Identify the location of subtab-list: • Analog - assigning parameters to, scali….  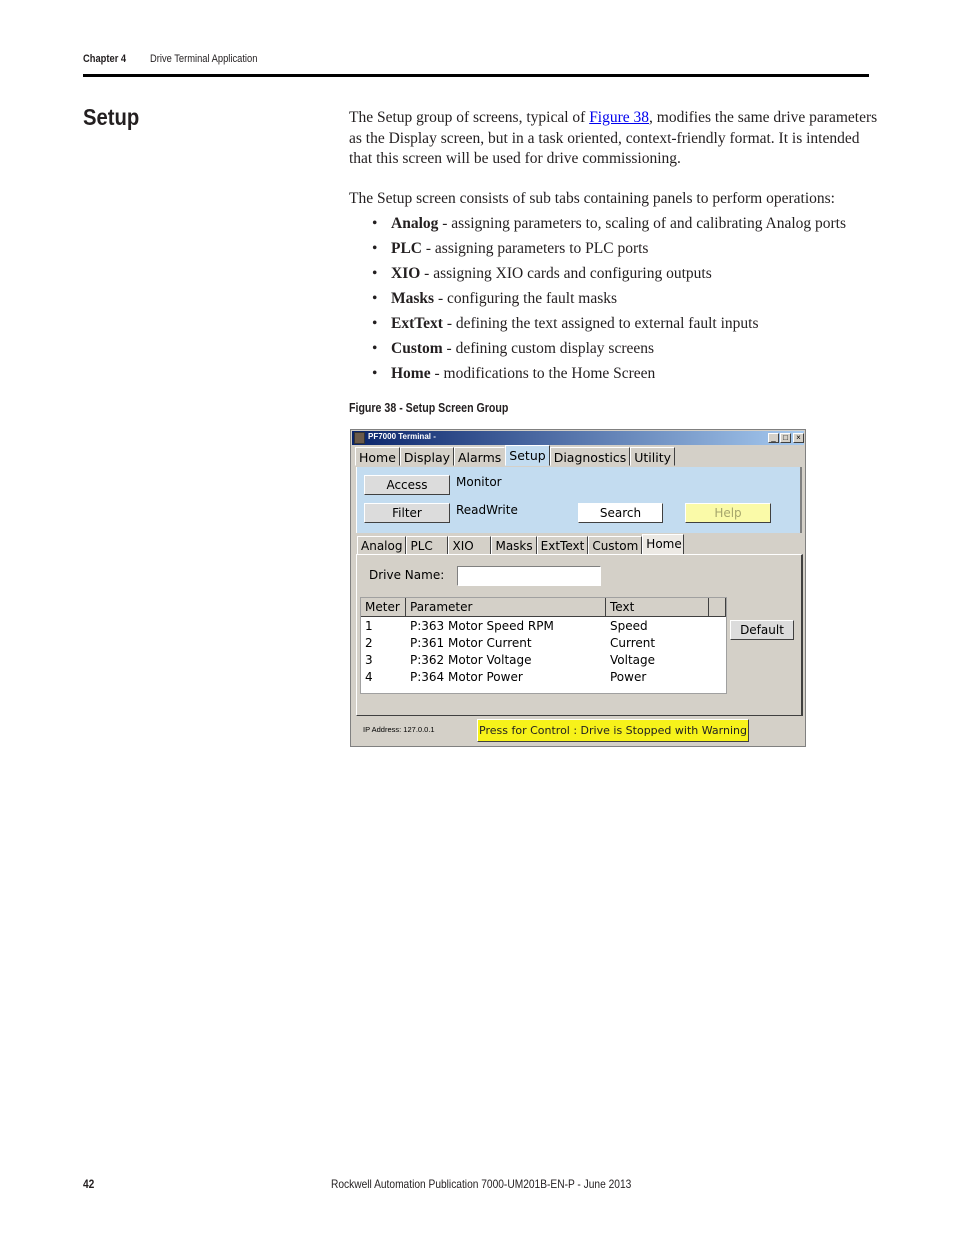
(609, 301).